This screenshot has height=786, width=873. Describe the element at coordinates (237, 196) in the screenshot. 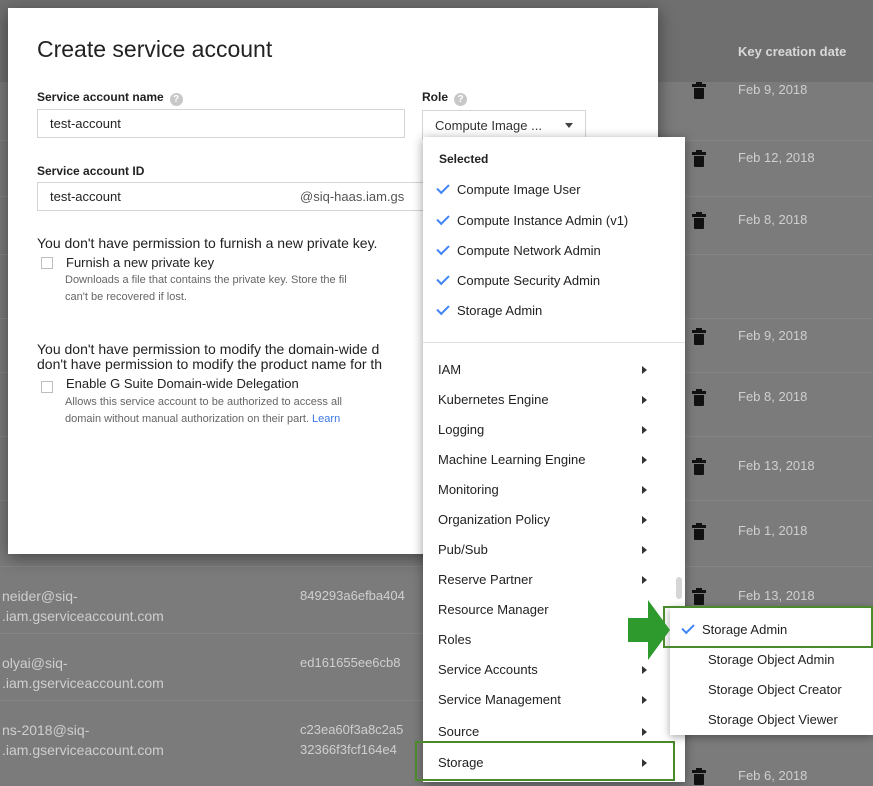

I see `service-account-id-input: test-account @siq-haas.iam.gs` at that location.